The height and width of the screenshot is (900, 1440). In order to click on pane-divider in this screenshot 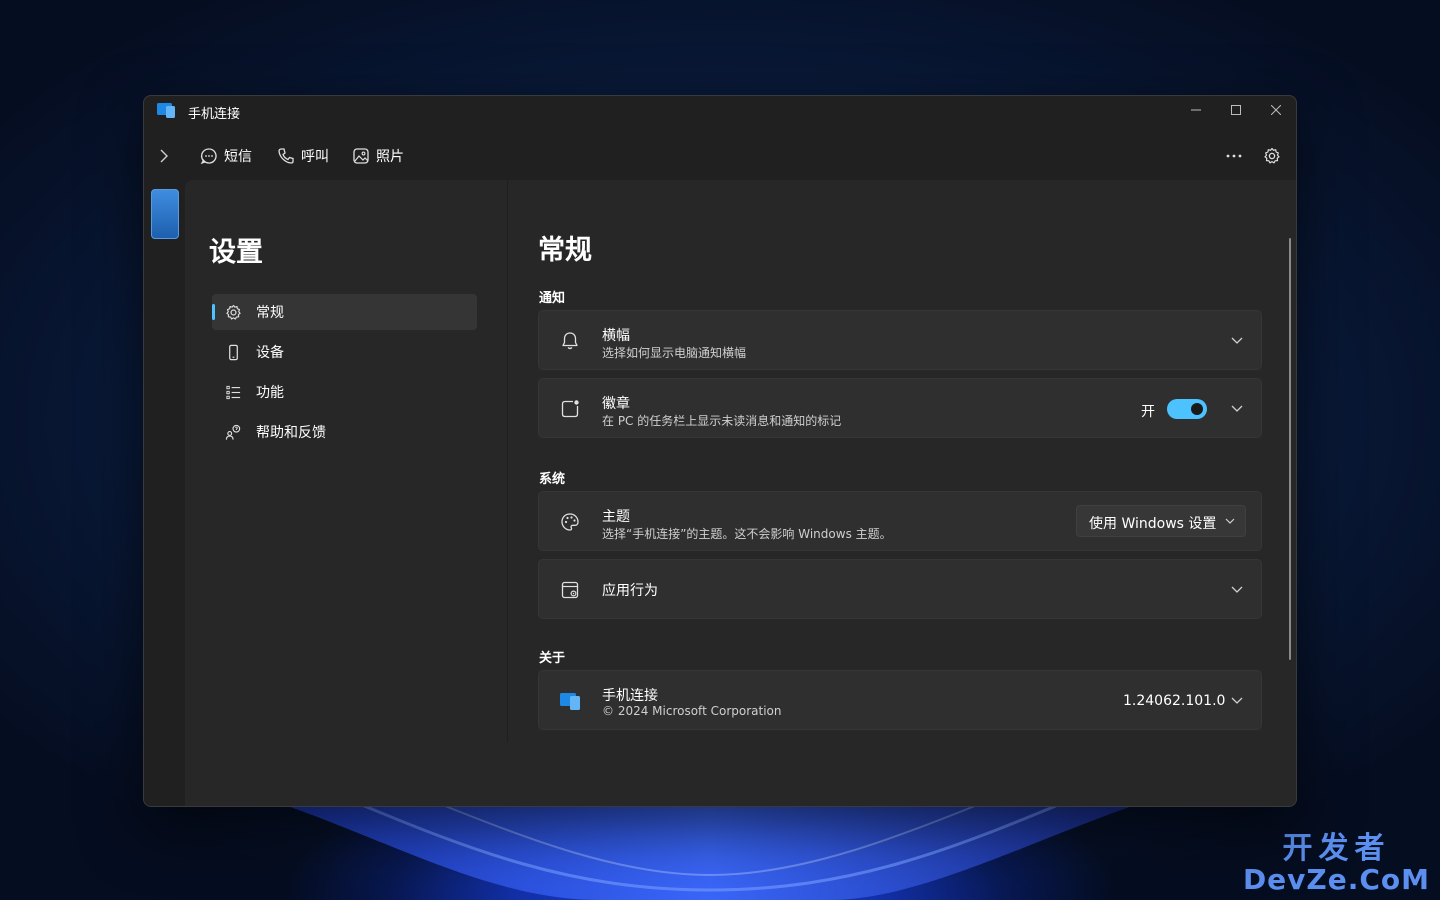, I will do `click(507, 461)`.